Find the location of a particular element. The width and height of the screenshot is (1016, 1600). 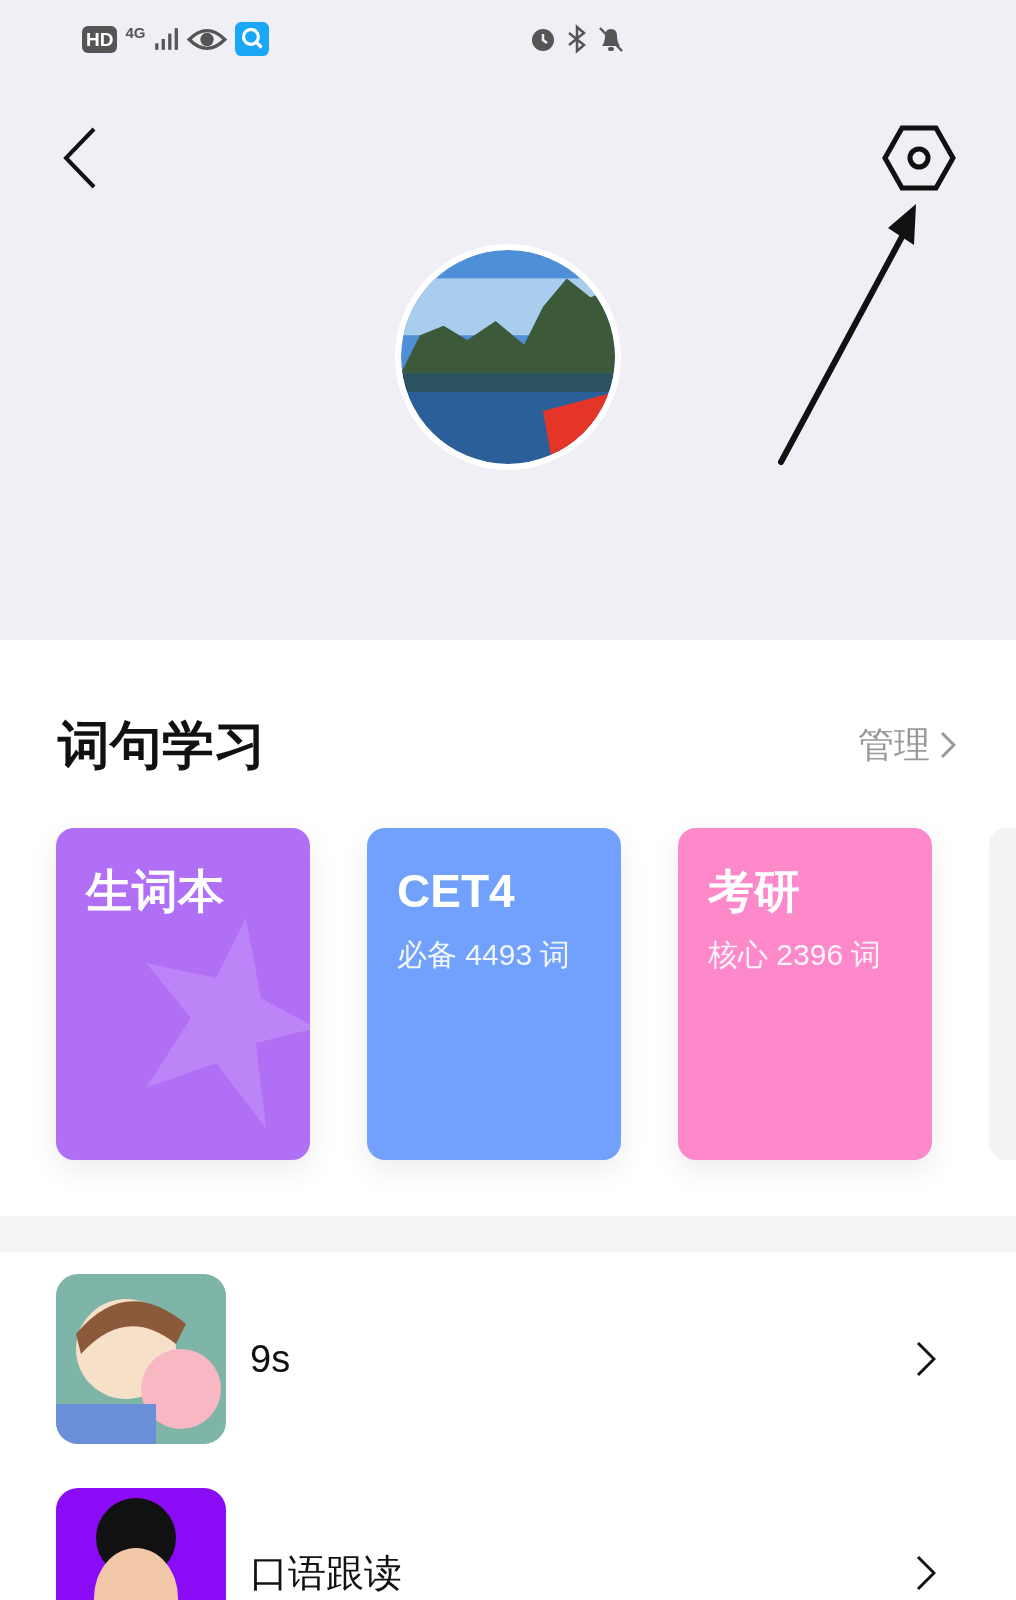

book-card: CET4 必备 4493 词 is located at coordinates (494, 994).